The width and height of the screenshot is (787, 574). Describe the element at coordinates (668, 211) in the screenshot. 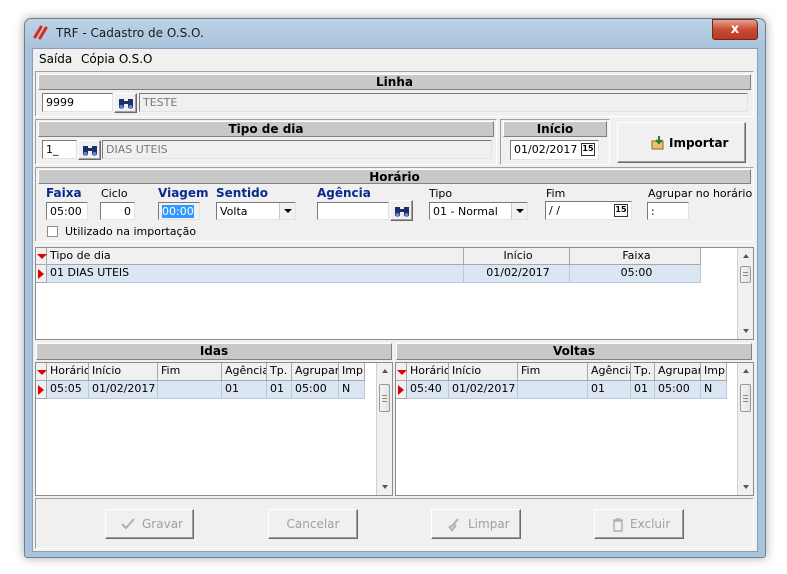

I see `agrupar-input: :` at that location.